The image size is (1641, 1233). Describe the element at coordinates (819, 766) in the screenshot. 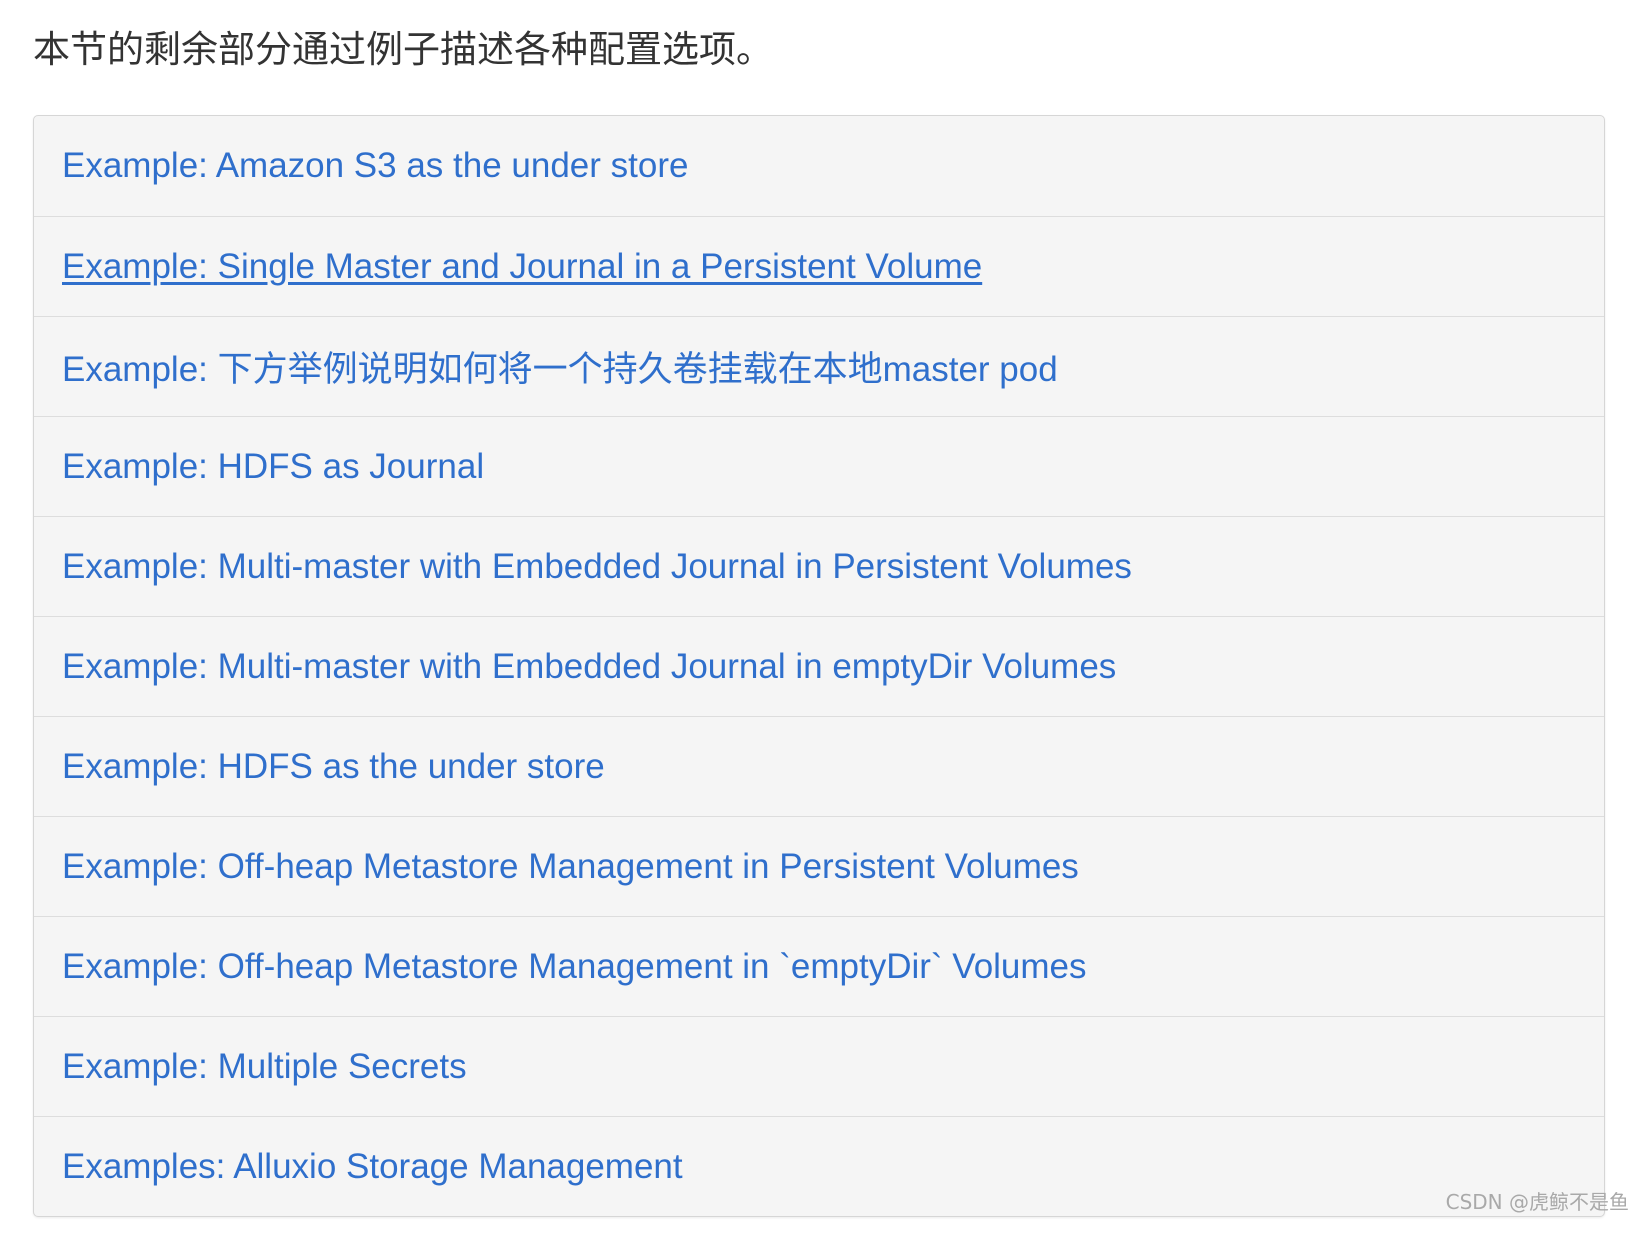

I see `list-item-hdfs-under-store: Example: HDFS as the under store` at that location.